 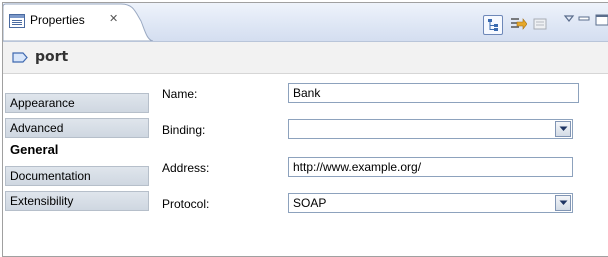 What do you see at coordinates (493, 25) in the screenshot?
I see `categories-icon` at bounding box center [493, 25].